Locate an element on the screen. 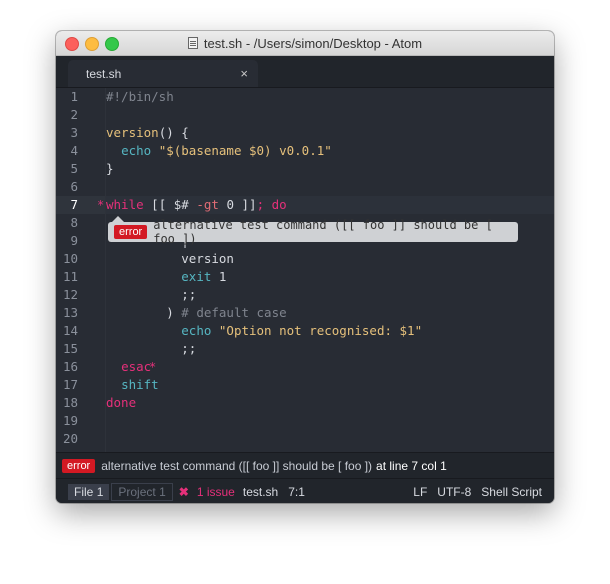 The image size is (610, 584). code-line: } is located at coordinates (110, 169).